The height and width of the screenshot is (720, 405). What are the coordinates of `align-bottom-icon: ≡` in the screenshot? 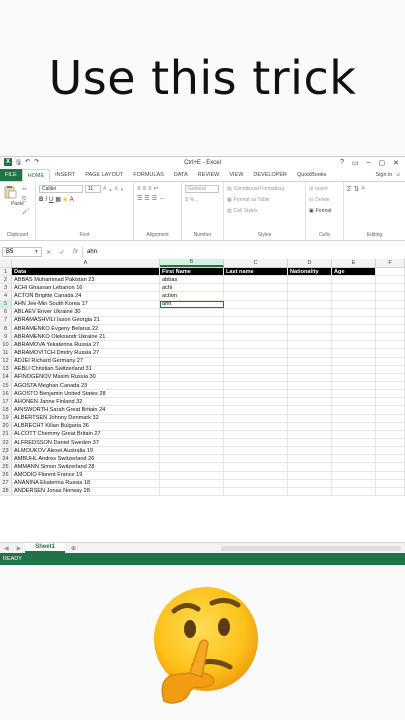 It's located at (150, 189).